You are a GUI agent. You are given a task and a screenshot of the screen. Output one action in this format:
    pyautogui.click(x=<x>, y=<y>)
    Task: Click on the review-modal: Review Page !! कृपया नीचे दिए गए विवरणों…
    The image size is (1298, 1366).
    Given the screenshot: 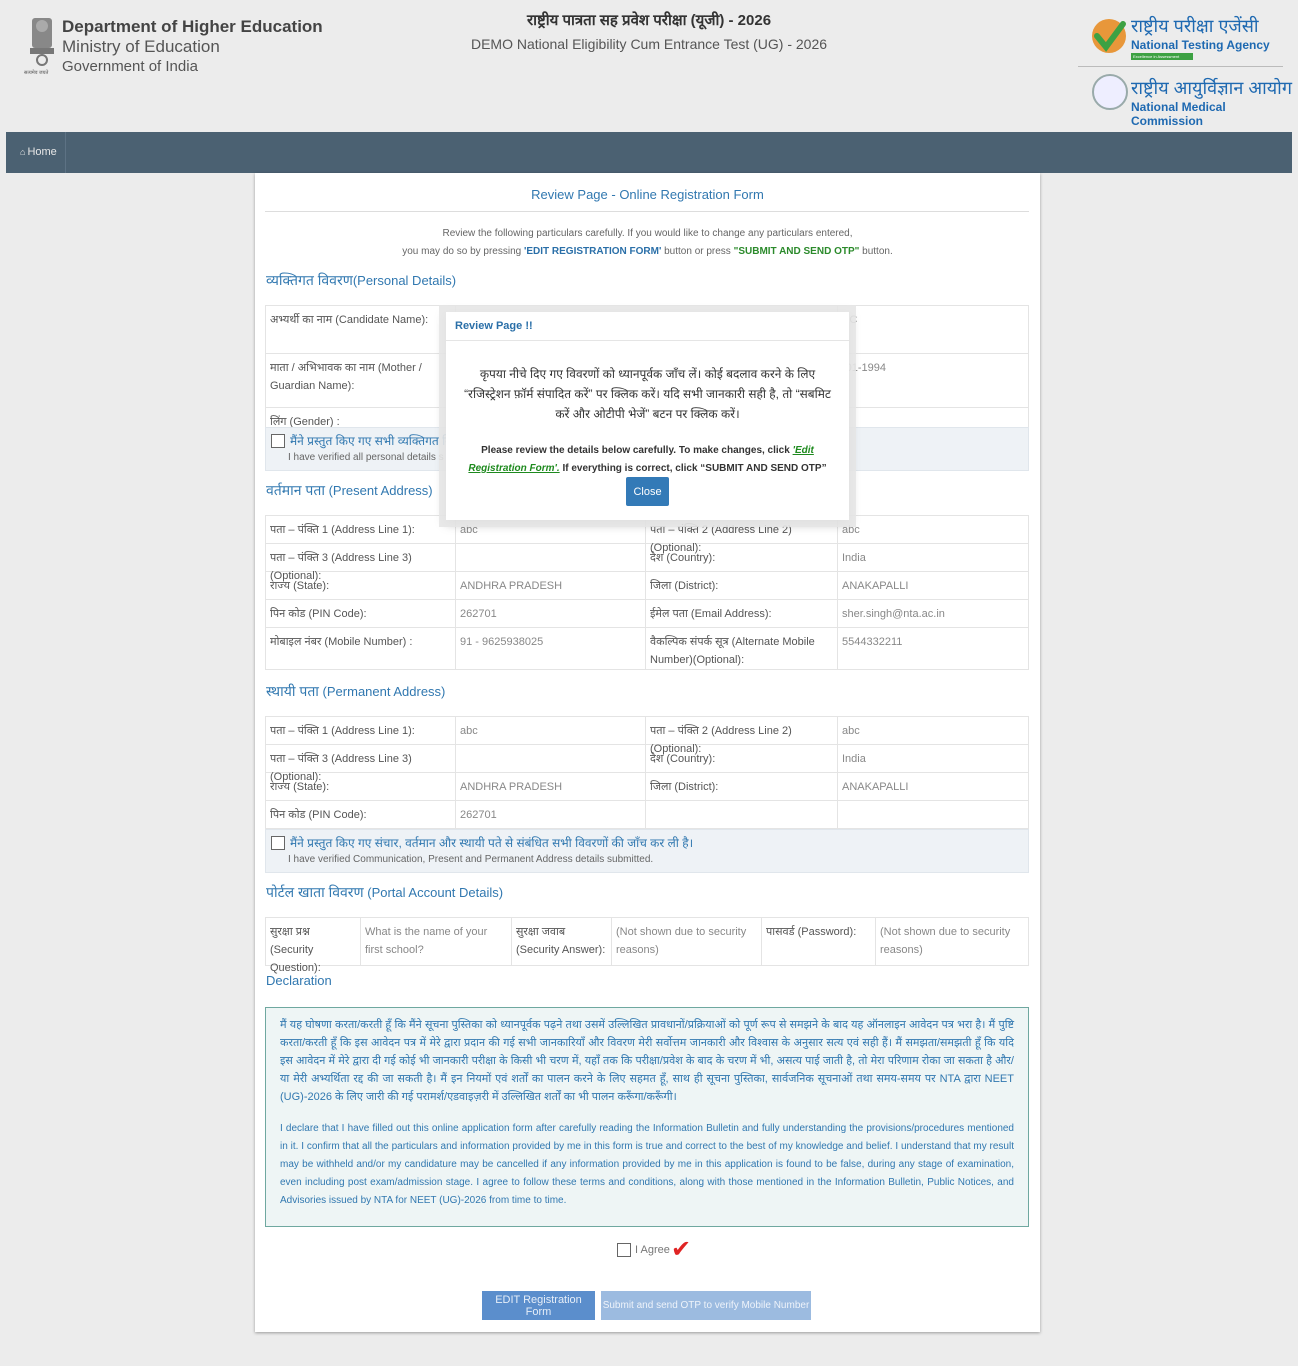 What is the action you would take?
    pyautogui.click(x=647, y=416)
    